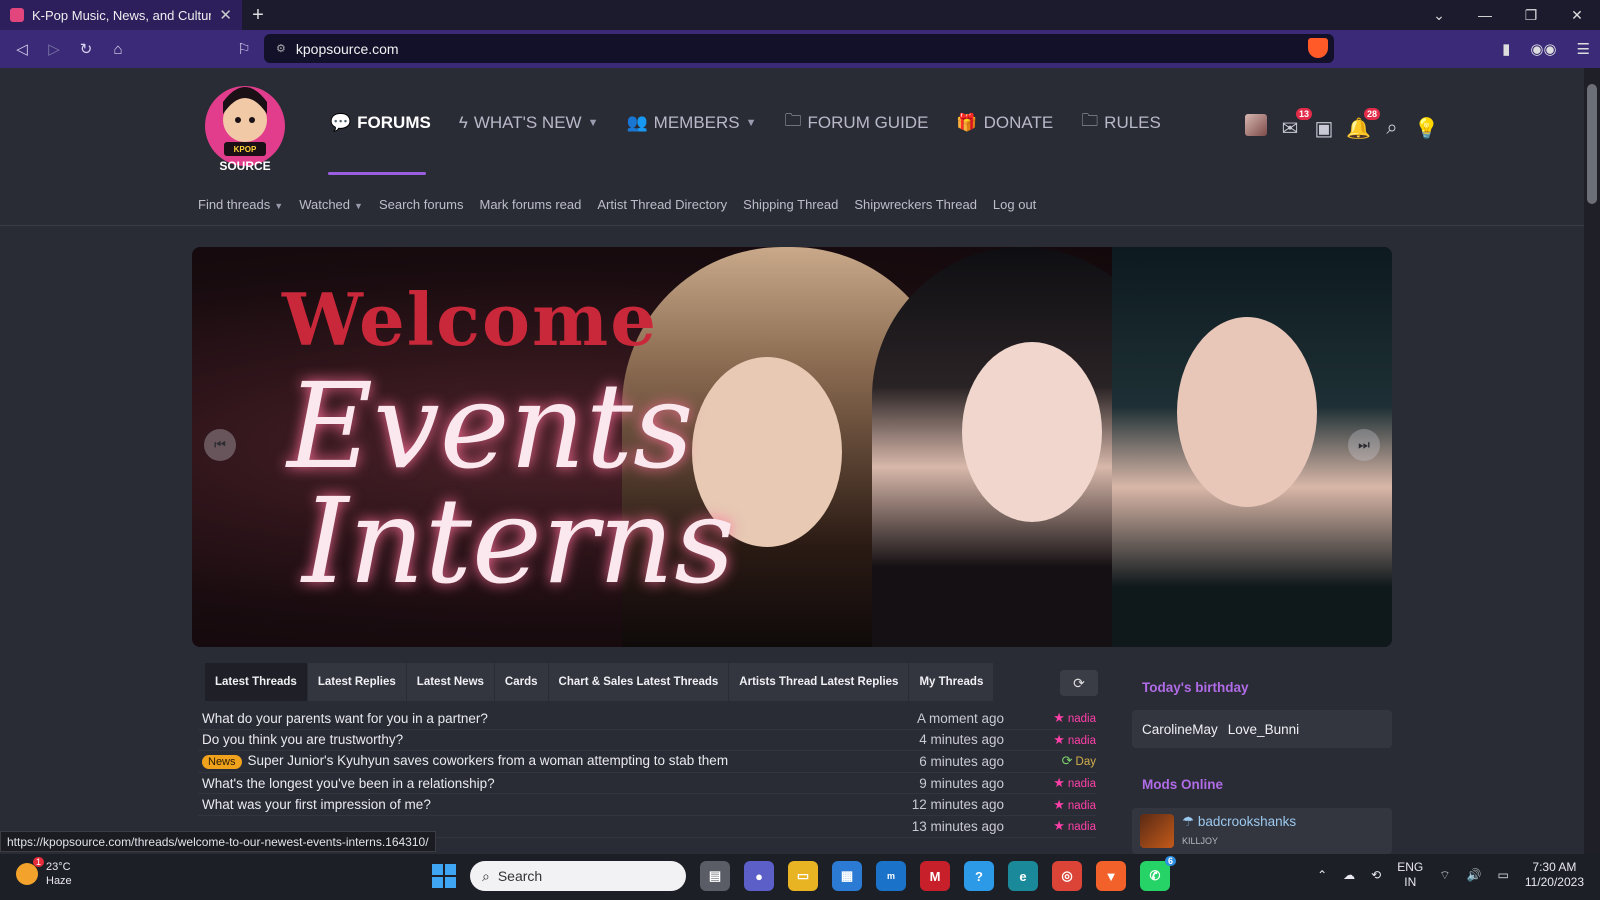 The image size is (1600, 900). What do you see at coordinates (44, 872) in the screenshot?
I see `weather-widget: 1 23°C Haze` at bounding box center [44, 872].